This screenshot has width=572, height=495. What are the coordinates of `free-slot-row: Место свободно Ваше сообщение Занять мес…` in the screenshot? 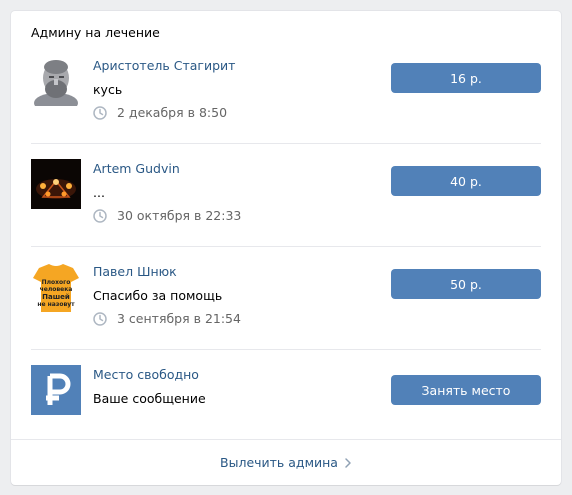 It's located at (286, 392).